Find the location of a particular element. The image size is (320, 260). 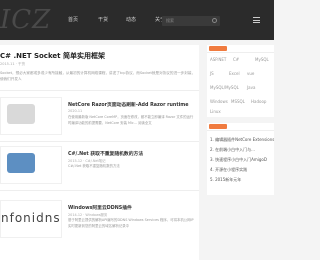

tag-link: Windows is located at coordinates (219, 101).